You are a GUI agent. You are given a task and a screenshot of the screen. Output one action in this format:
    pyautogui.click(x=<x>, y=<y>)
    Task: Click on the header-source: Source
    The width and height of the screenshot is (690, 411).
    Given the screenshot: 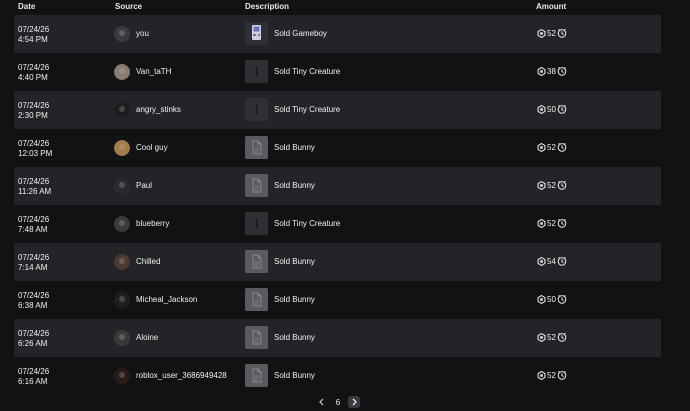 What is the action you would take?
    pyautogui.click(x=129, y=6)
    